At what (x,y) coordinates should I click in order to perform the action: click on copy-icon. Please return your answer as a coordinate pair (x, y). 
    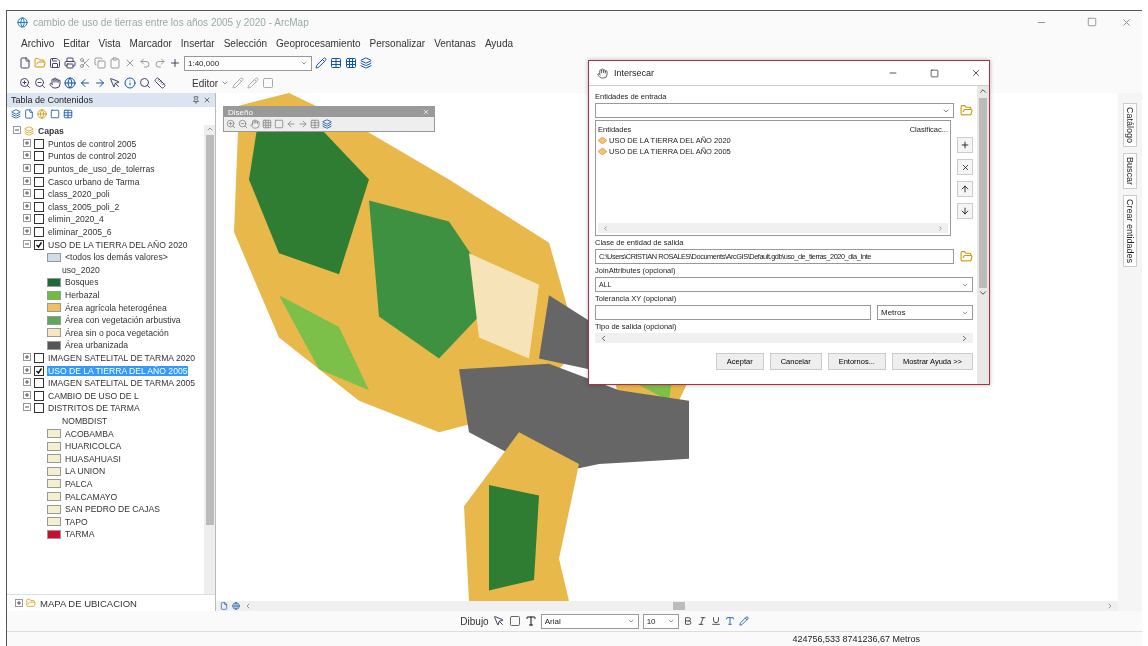
    Looking at the image, I should click on (100, 63).